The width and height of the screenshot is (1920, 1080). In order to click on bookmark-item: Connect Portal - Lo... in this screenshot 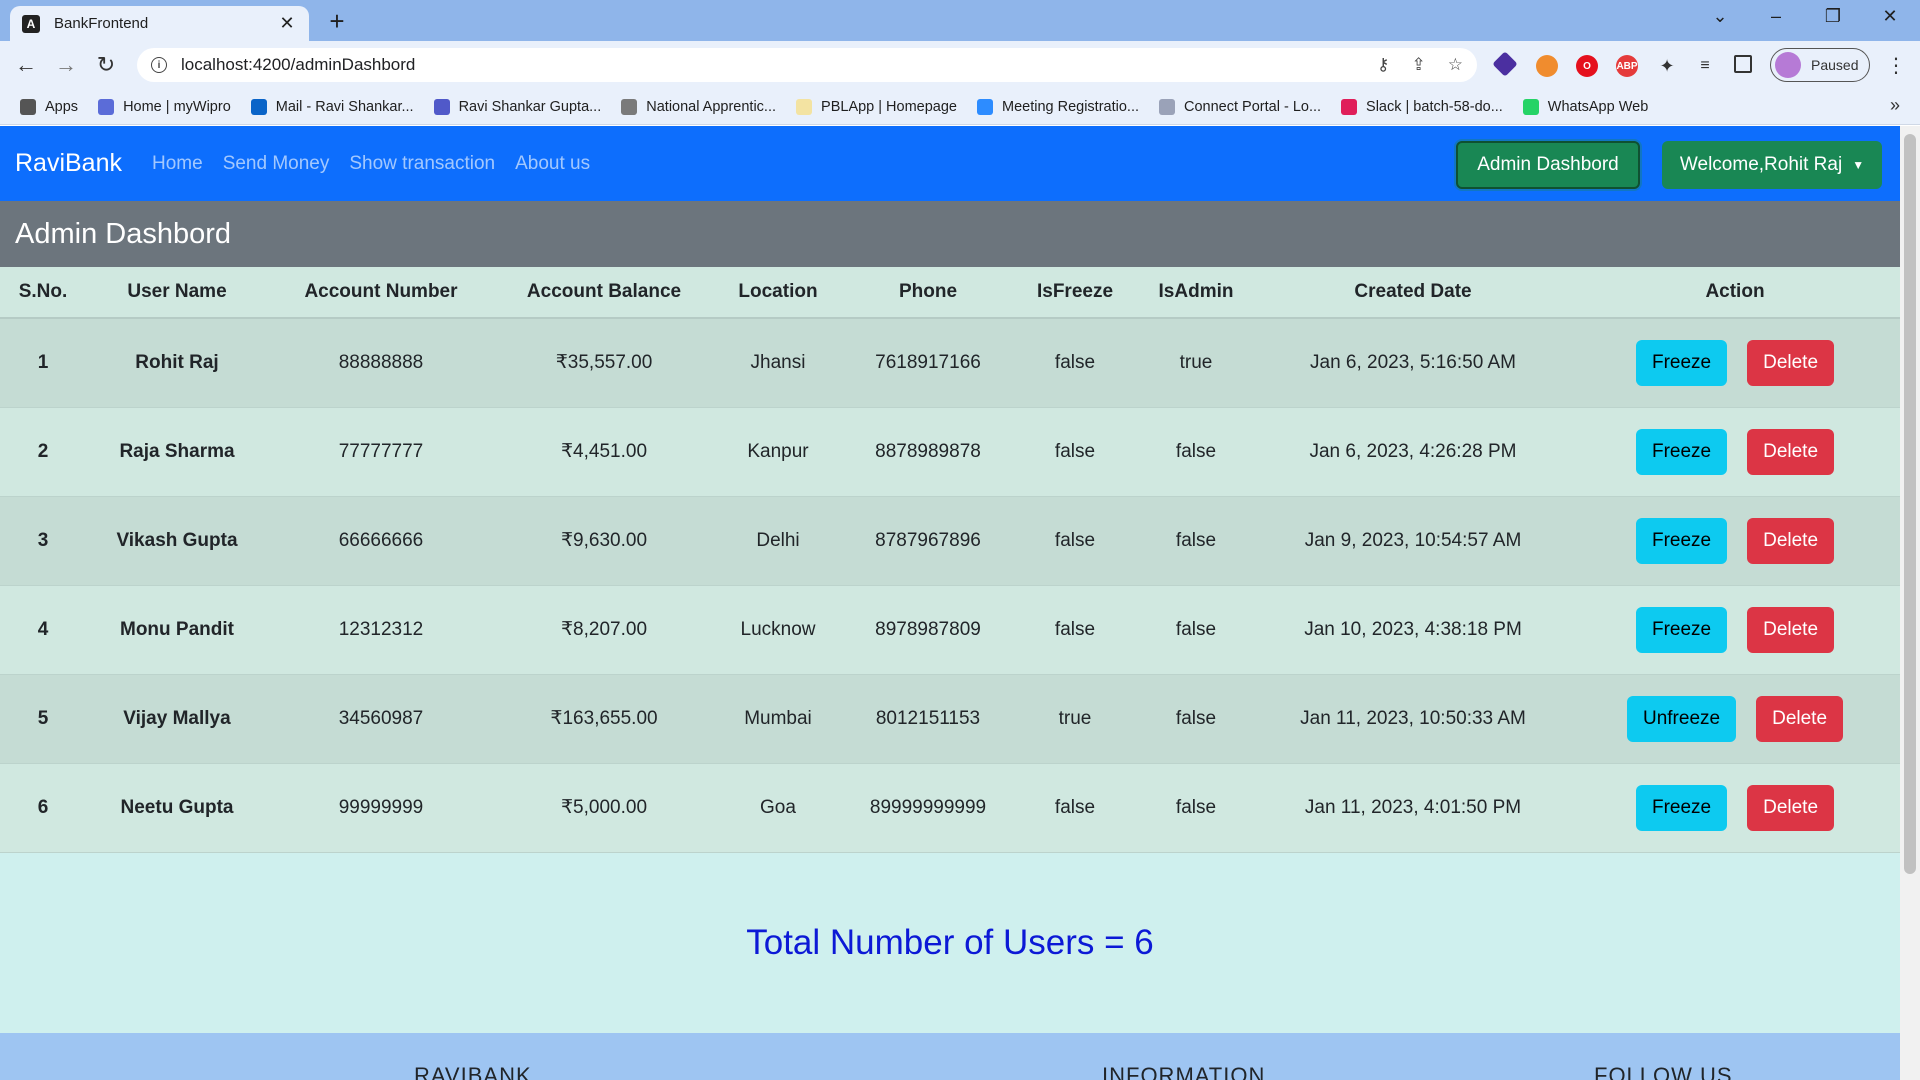, I will do `click(1240, 106)`.